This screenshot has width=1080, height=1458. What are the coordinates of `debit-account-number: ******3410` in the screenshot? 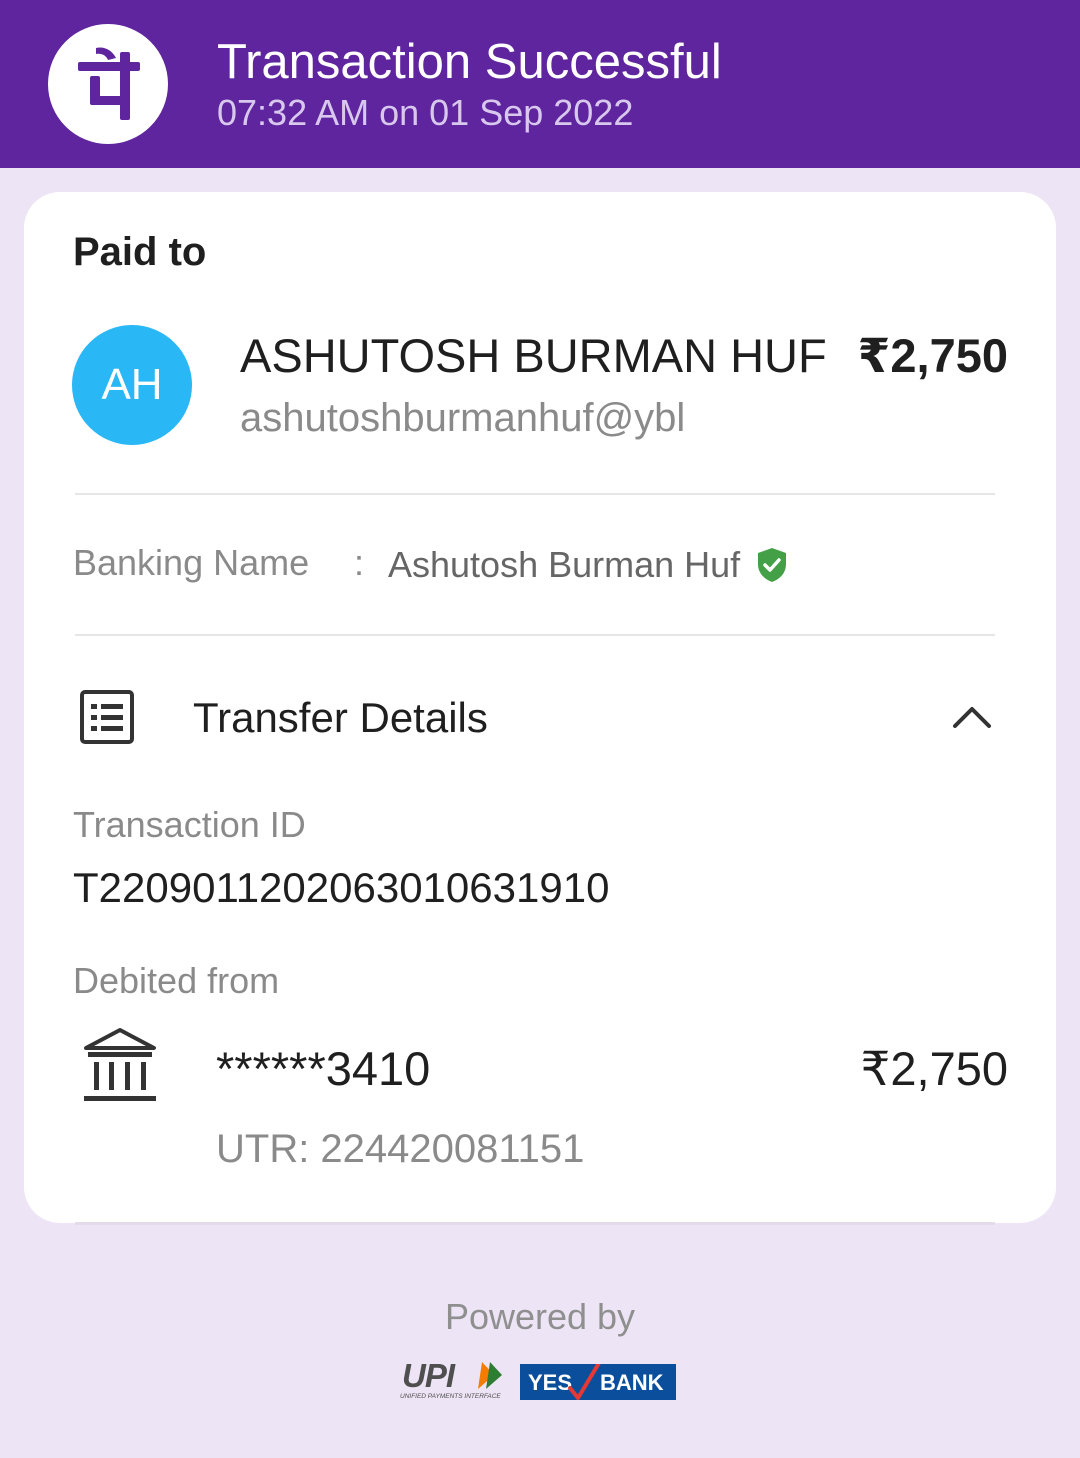 It's located at (323, 1068).